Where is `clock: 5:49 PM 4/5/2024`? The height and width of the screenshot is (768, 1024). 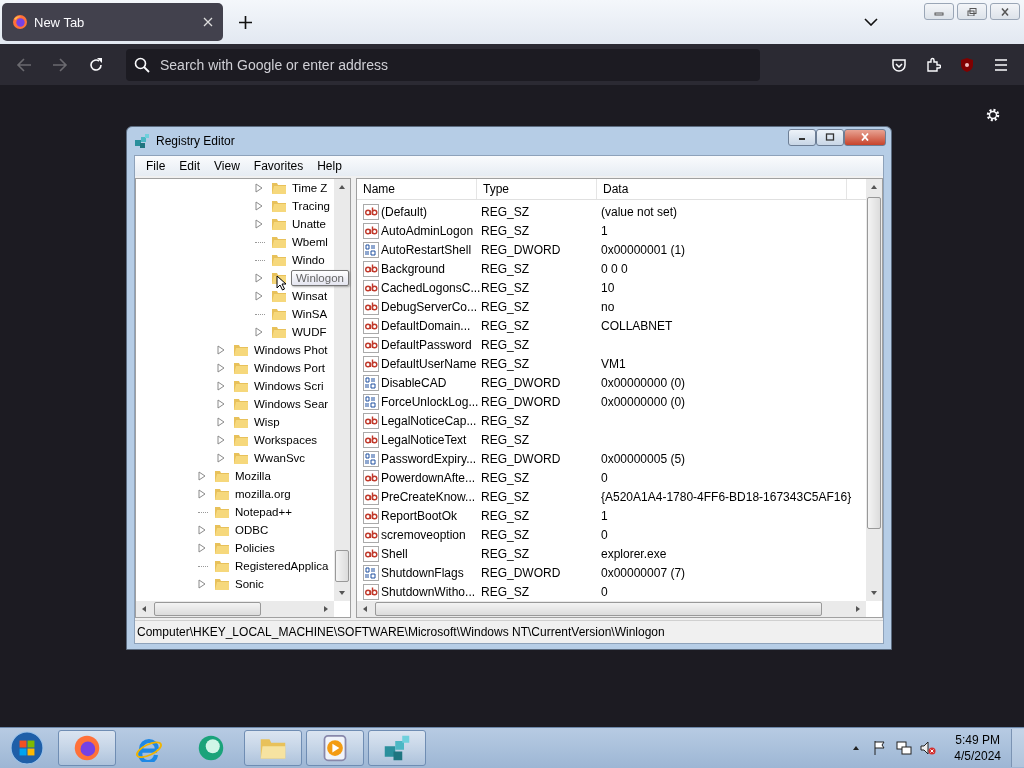
clock: 5:49 PM 4/5/2024 is located at coordinates (977, 748).